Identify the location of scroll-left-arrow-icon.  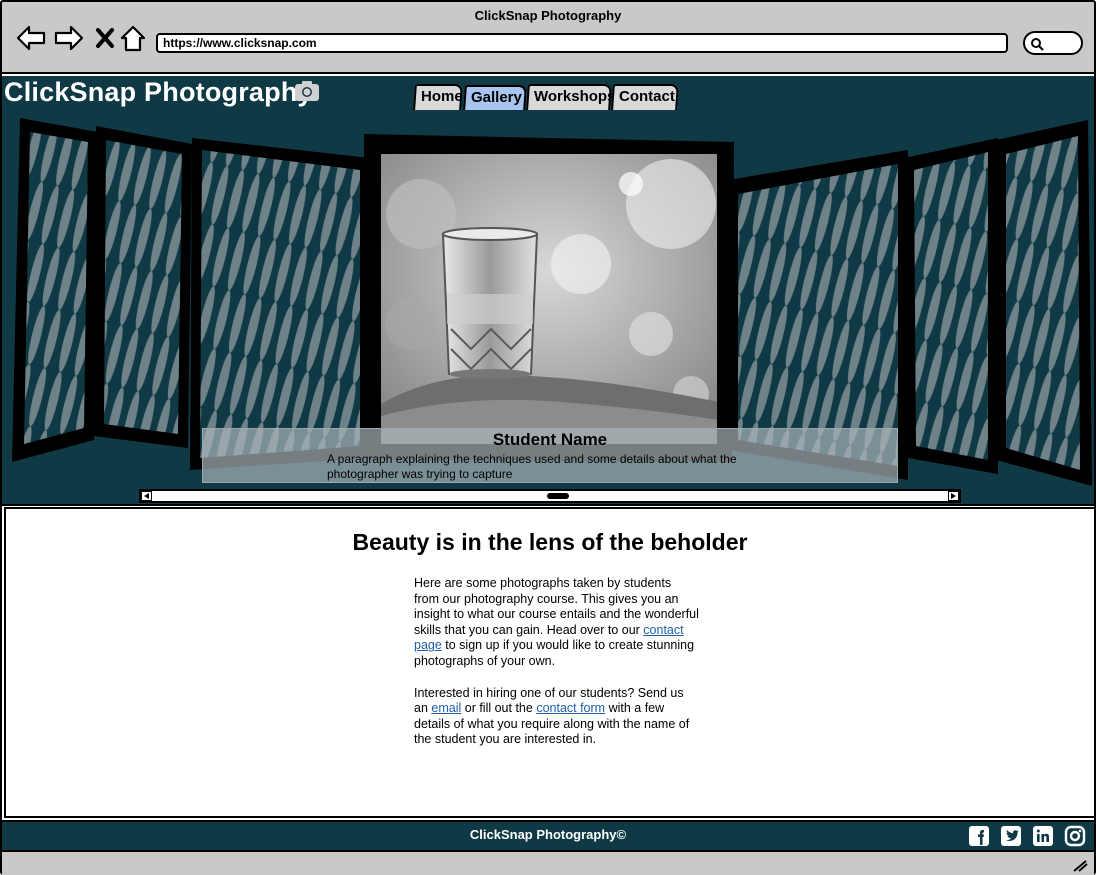
(146, 496).